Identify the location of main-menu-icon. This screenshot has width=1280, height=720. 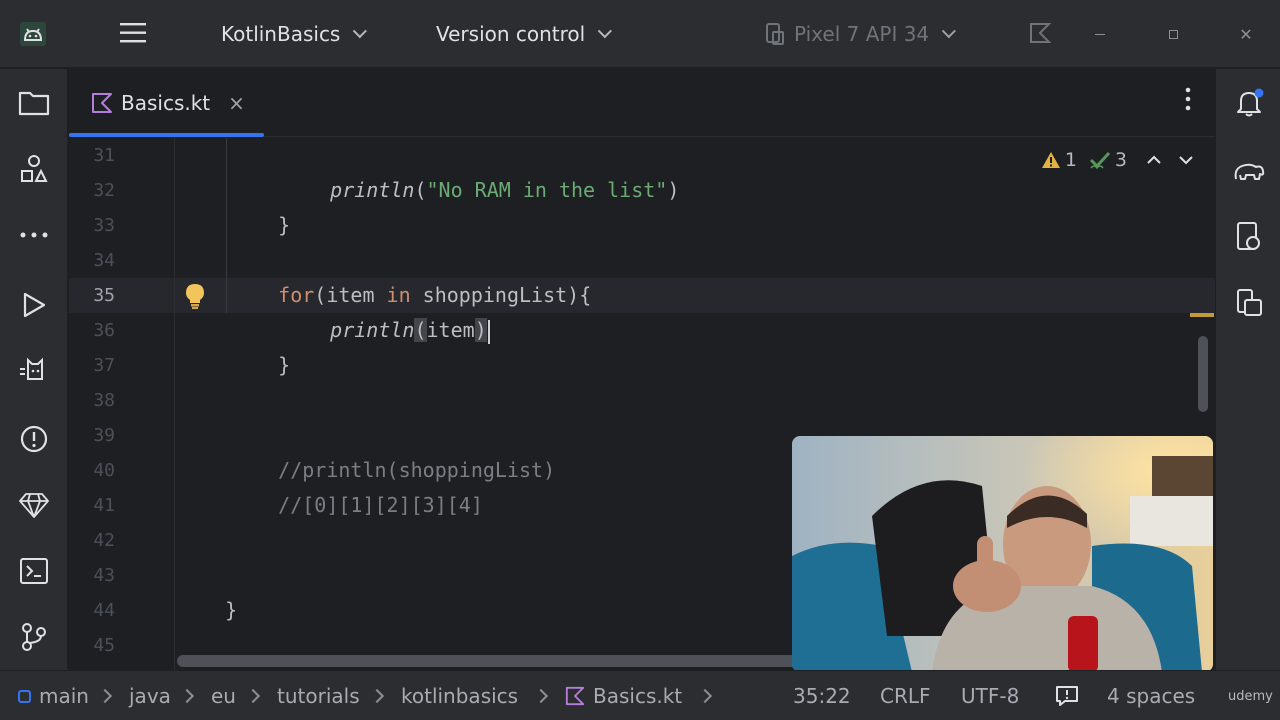
(133, 33).